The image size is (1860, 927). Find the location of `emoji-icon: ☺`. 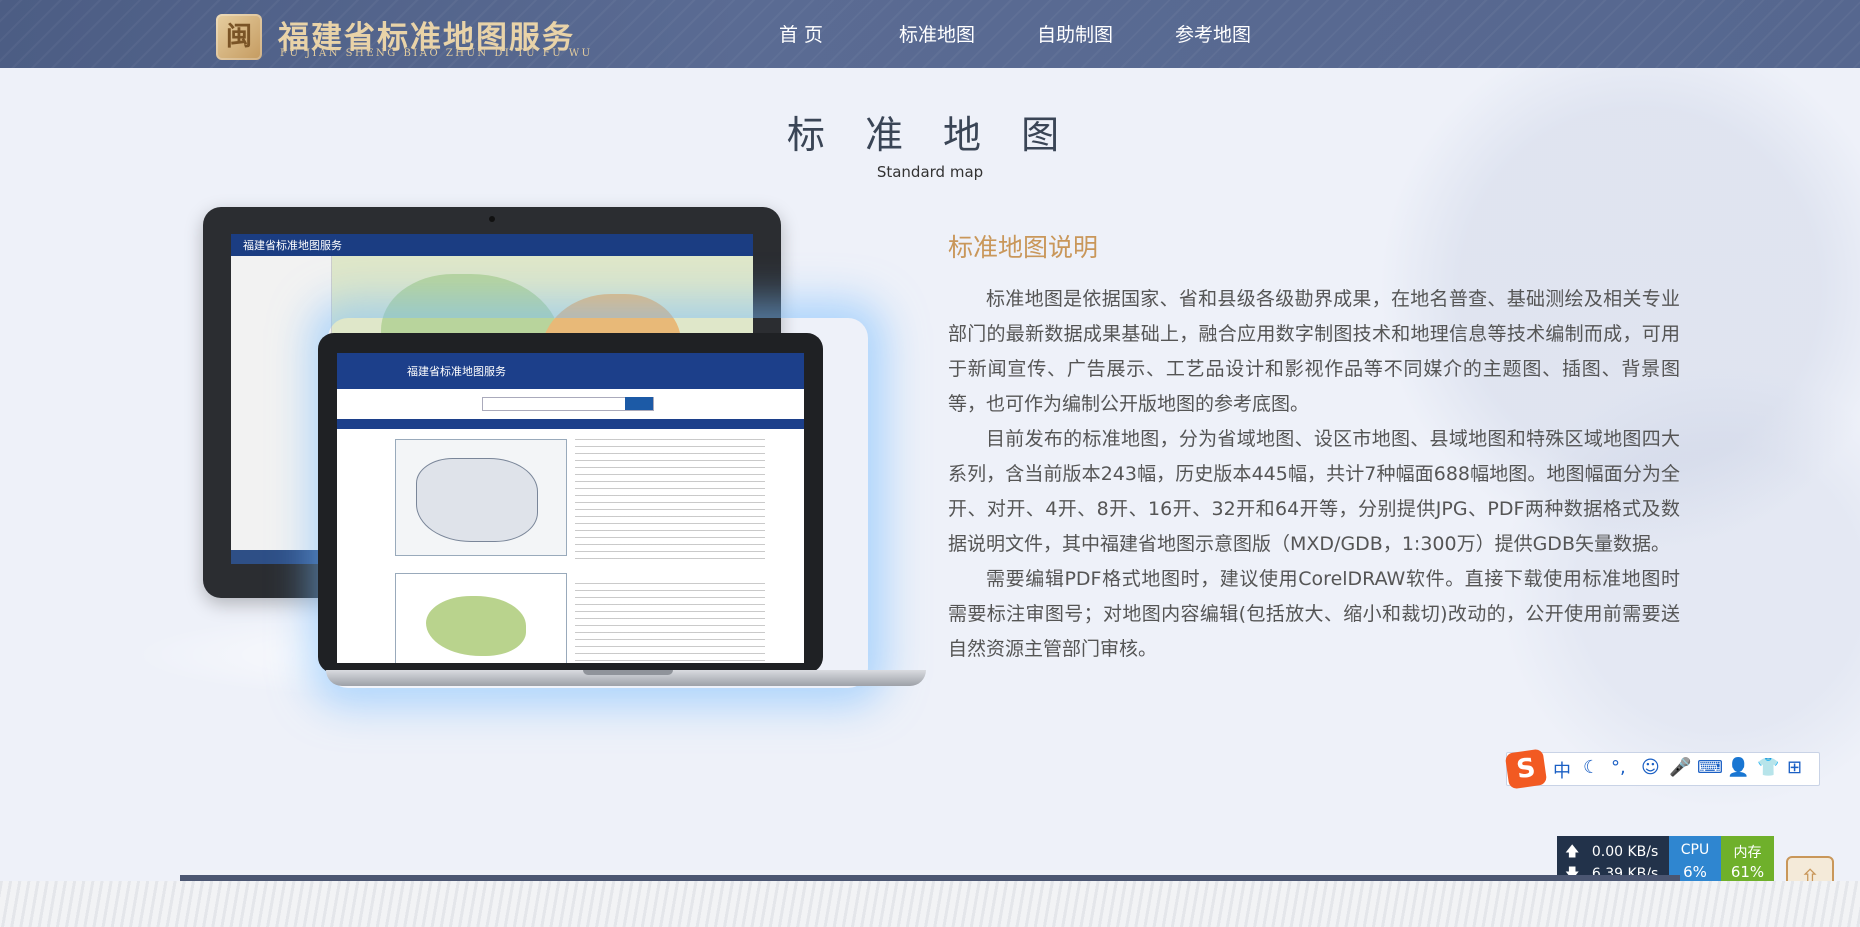

emoji-icon: ☺ is located at coordinates (1650, 767).